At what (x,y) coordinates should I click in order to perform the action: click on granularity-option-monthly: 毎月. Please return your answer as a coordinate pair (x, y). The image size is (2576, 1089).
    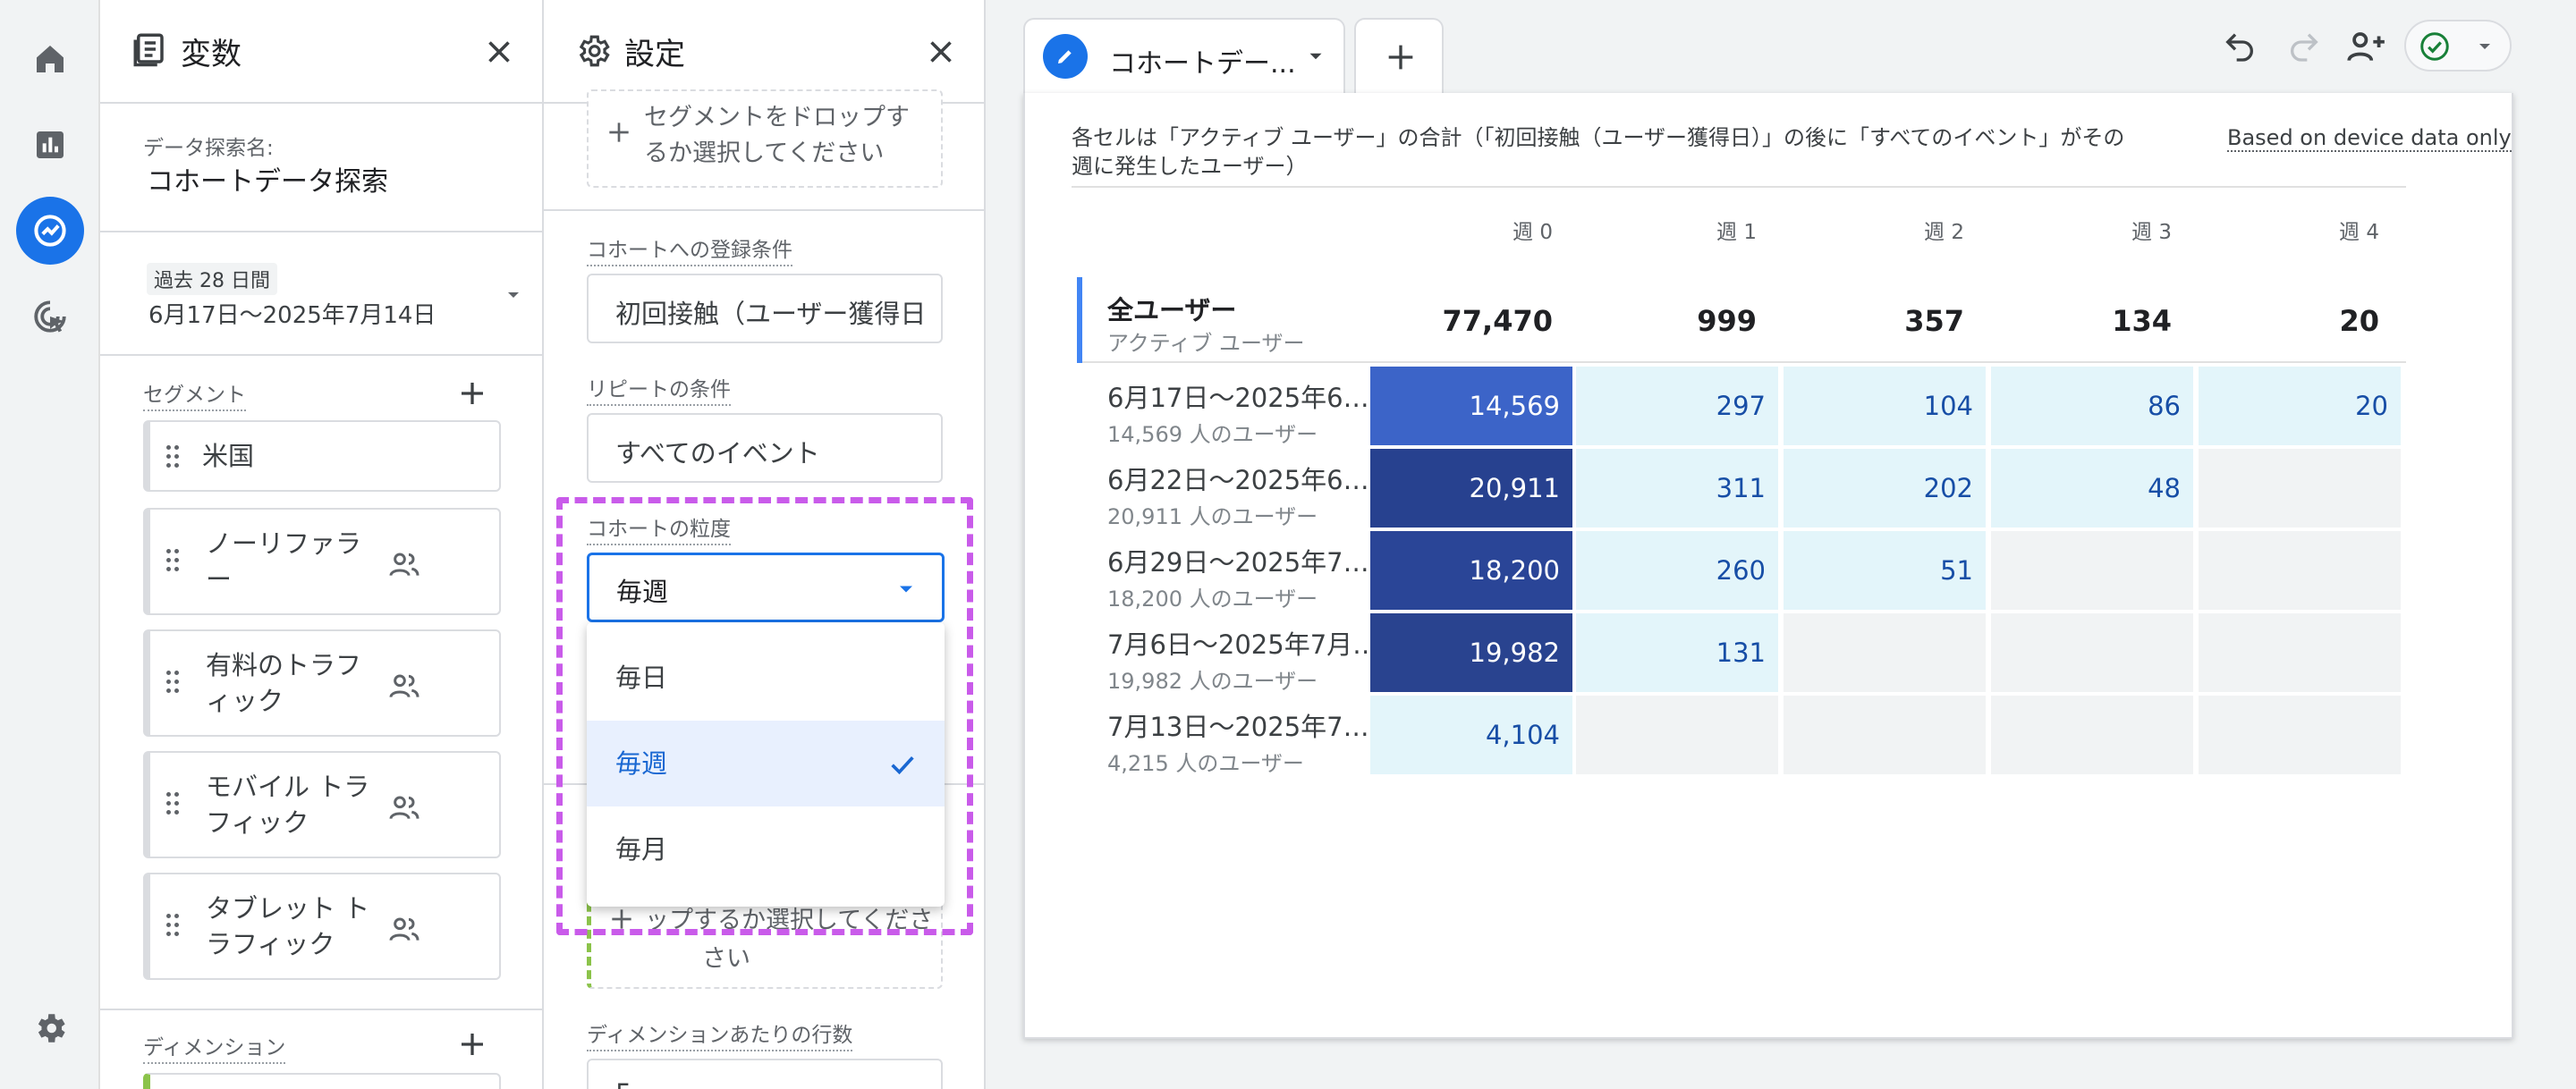
    Looking at the image, I should click on (766, 849).